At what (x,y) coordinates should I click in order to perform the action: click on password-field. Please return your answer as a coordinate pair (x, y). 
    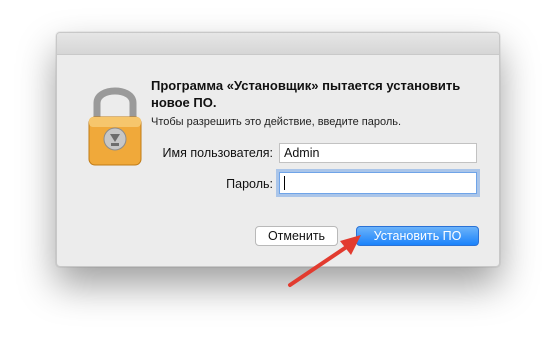
    Looking at the image, I should click on (378, 183).